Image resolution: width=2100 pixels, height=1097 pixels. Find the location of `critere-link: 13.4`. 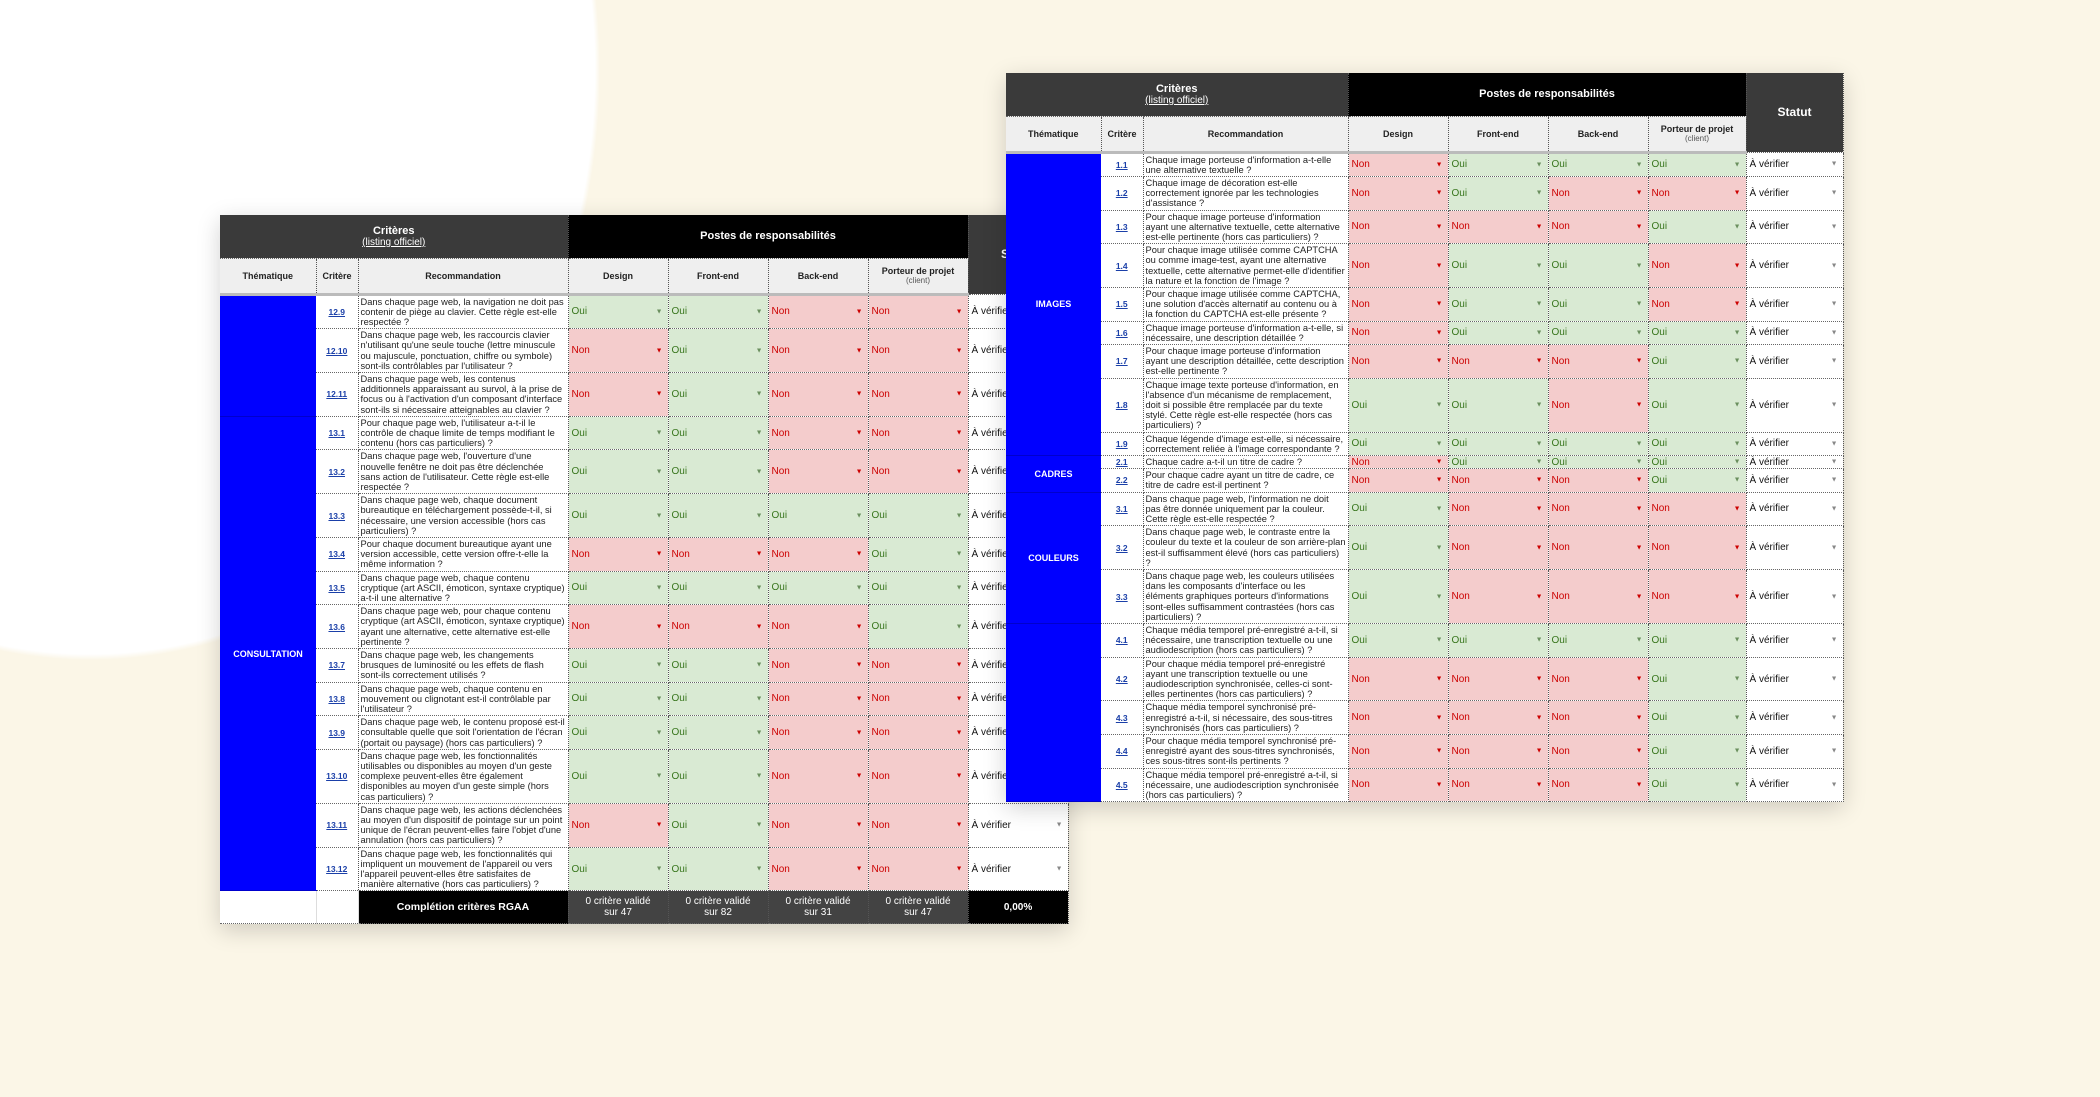

critere-link: 13.4 is located at coordinates (337, 554).